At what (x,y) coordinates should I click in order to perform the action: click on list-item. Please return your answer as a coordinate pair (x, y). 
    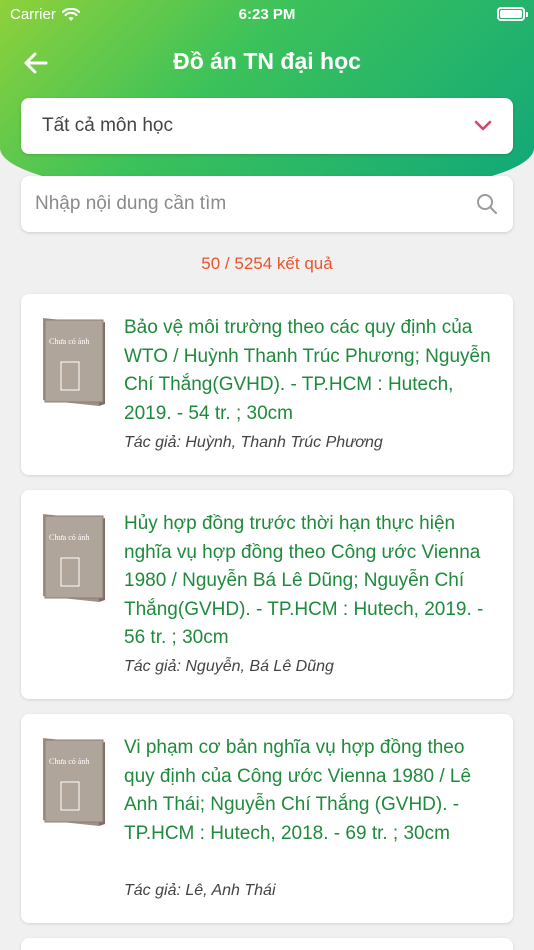
    Looking at the image, I should click on (267, 944).